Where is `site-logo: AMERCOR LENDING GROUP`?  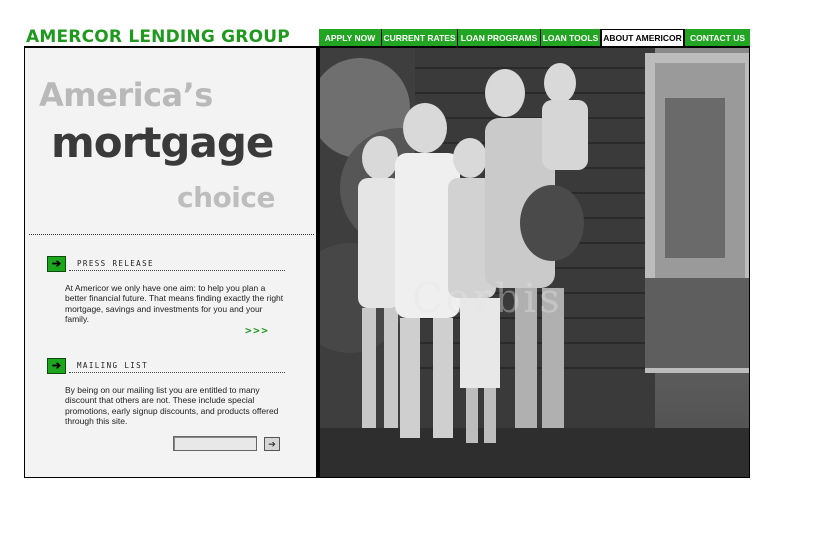
site-logo: AMERCOR LENDING GROUP is located at coordinates (171, 37).